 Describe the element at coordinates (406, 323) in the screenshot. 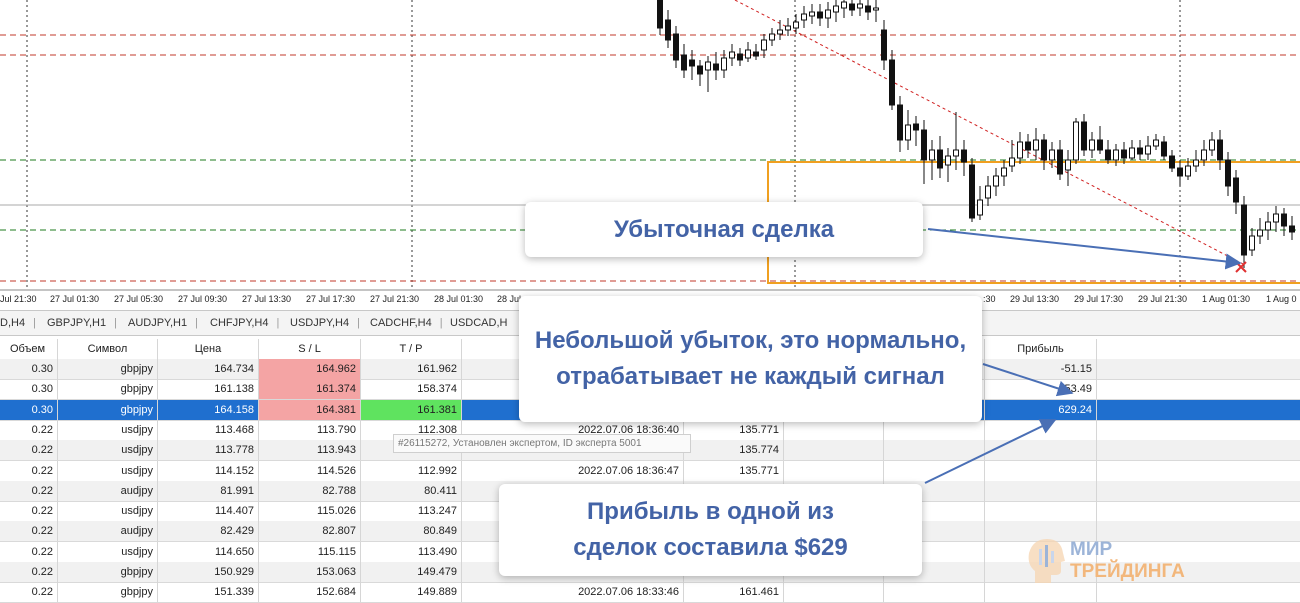

I see `tab-symbol: CADCHF,H4 |` at that location.